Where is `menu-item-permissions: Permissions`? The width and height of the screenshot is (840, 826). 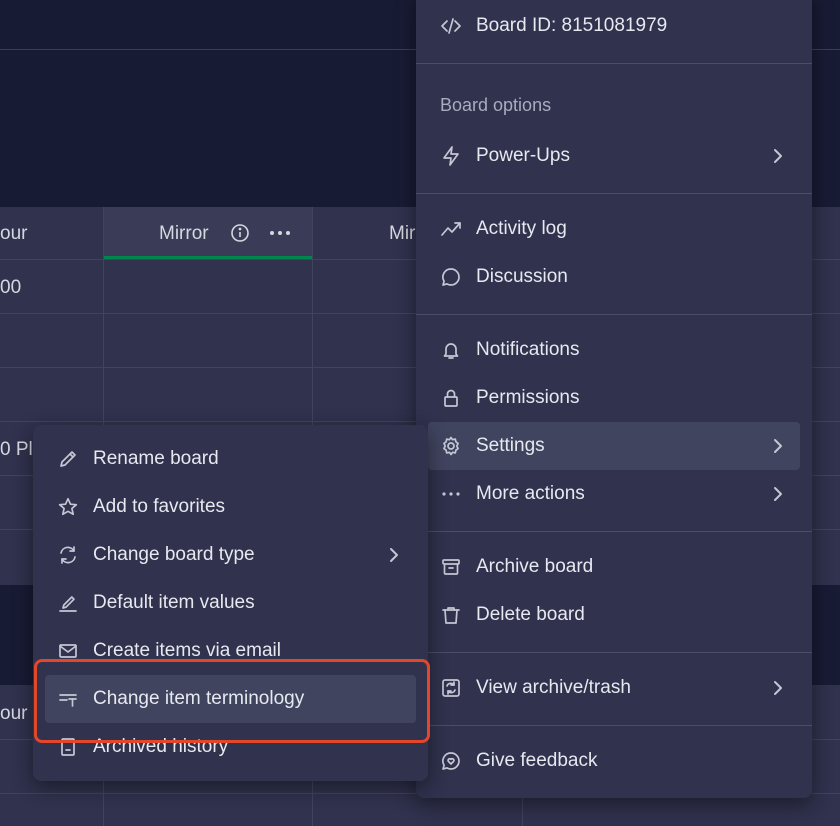 menu-item-permissions: Permissions is located at coordinates (614, 398).